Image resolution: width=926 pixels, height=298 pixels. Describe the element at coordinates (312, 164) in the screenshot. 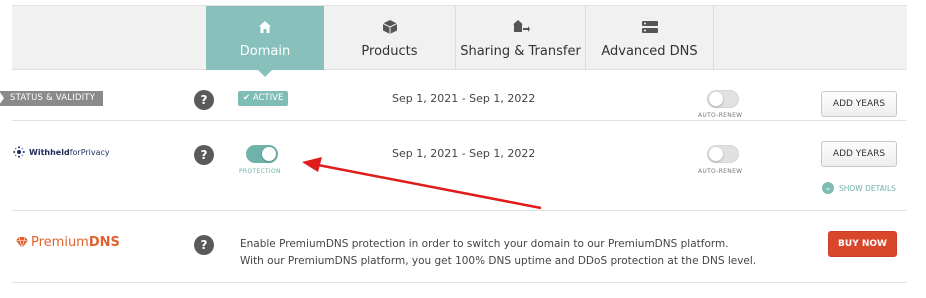

I see `arrow-head` at that location.